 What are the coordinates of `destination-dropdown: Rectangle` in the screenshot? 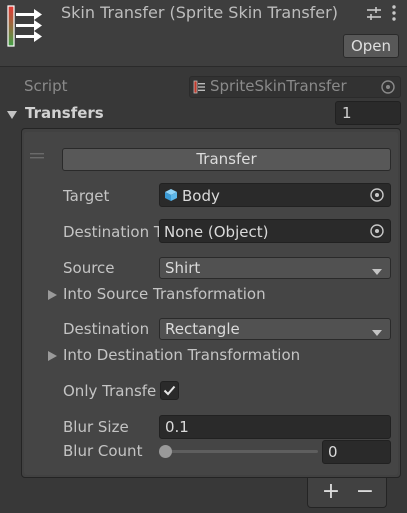 It's located at (275, 329).